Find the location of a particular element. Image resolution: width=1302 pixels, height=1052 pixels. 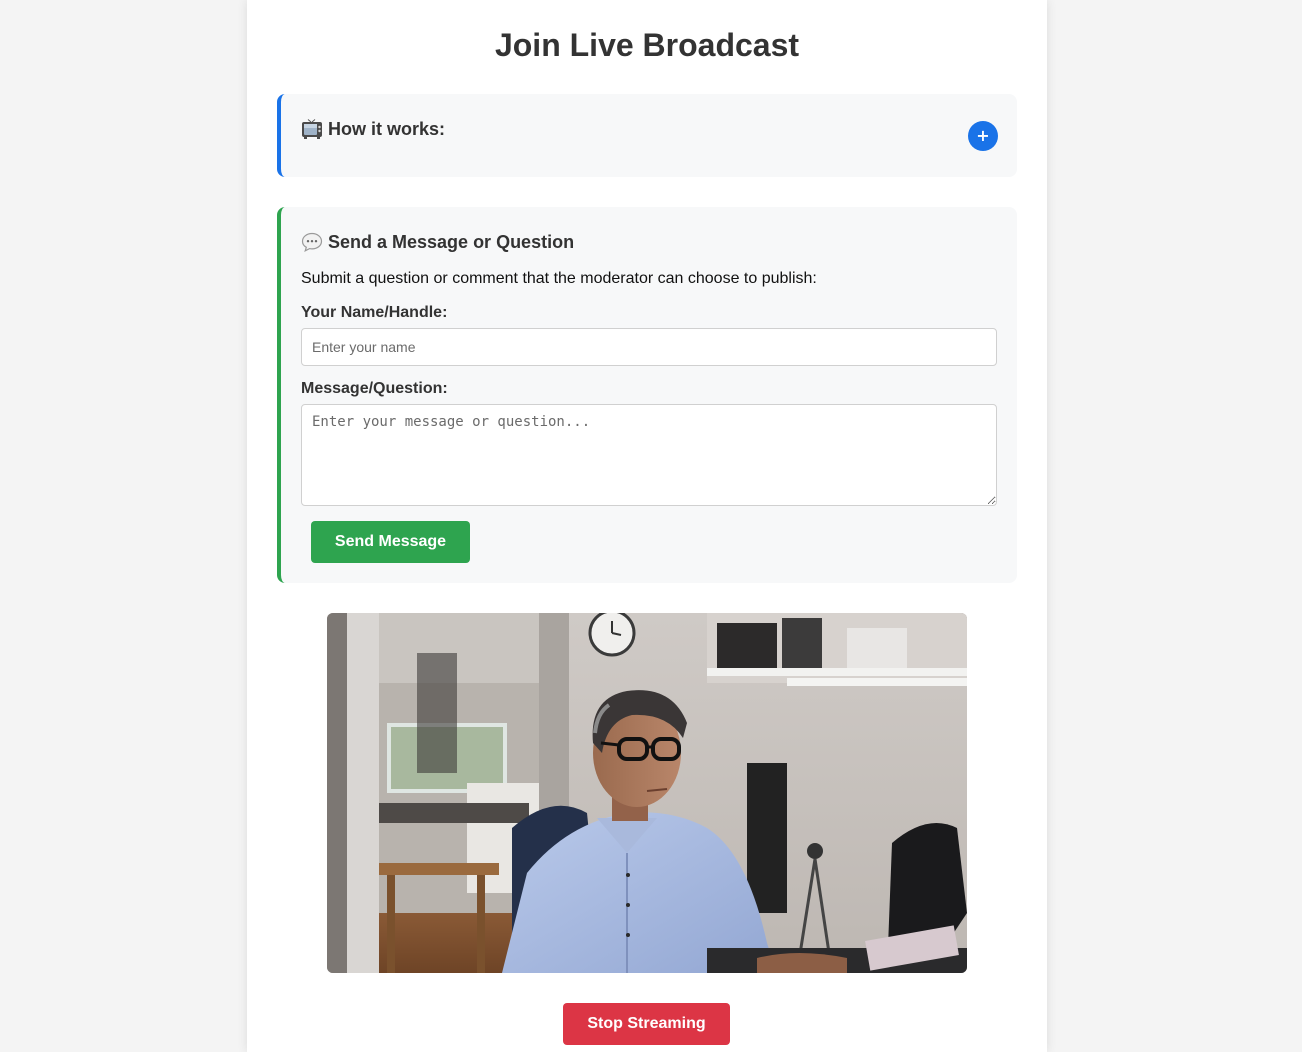

message-field-label: Message/Question: is located at coordinates (374, 388).